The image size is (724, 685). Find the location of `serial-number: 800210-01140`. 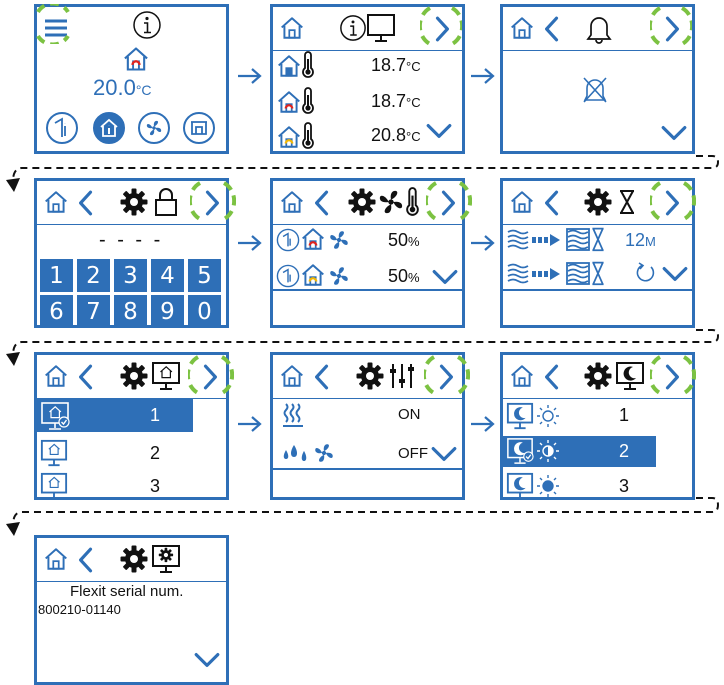

serial-number: 800210-01140 is located at coordinates (79, 609).